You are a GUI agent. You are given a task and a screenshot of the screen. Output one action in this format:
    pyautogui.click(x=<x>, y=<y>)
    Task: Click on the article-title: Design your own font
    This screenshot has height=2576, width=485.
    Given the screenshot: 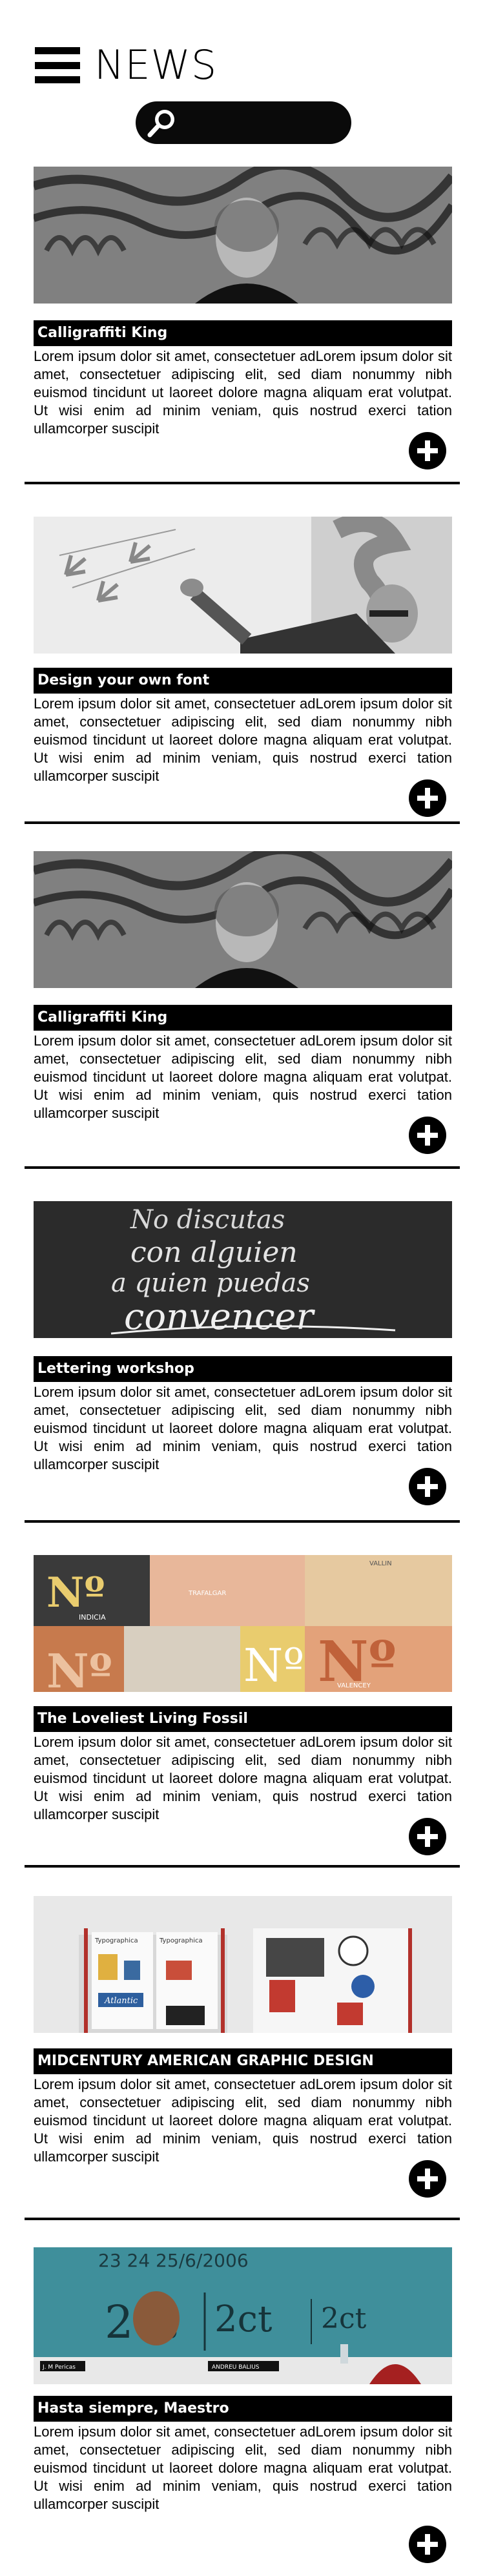 What is the action you would take?
    pyautogui.click(x=243, y=681)
    